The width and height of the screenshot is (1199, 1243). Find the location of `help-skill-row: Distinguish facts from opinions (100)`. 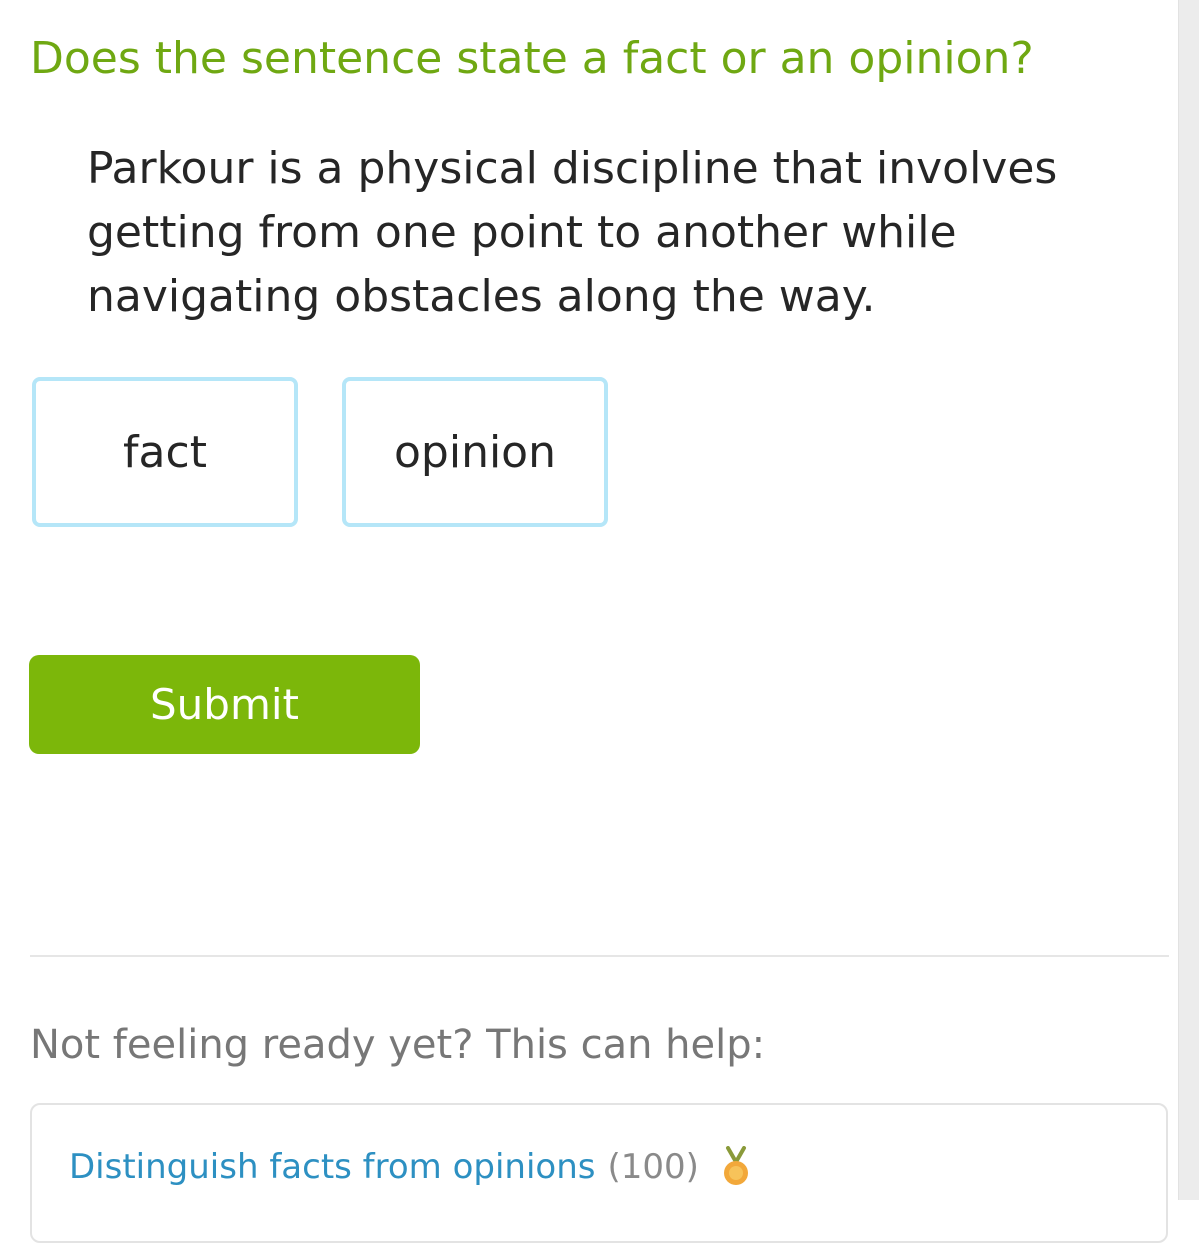

help-skill-row: Distinguish facts from opinions (100) is located at coordinates (410, 1167).